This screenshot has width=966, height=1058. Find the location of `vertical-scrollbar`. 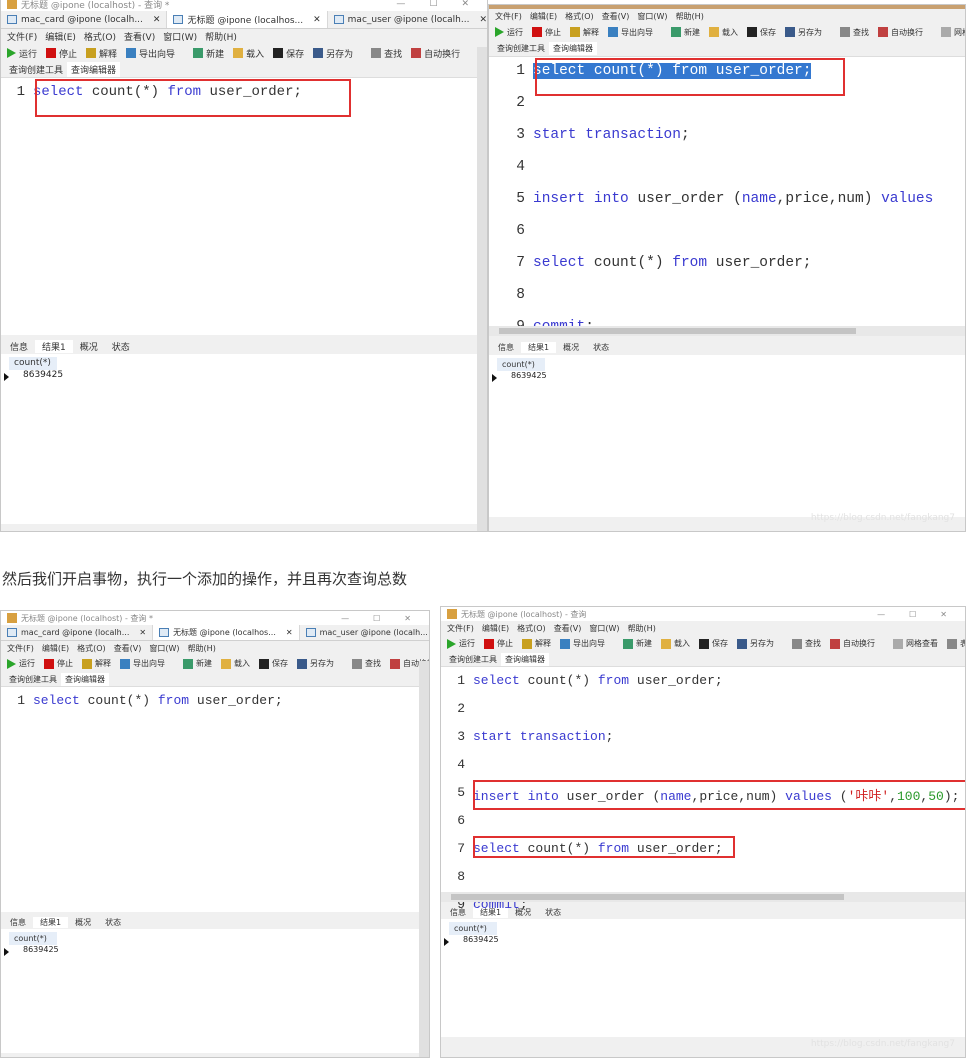

vertical-scrollbar is located at coordinates (482, 289).